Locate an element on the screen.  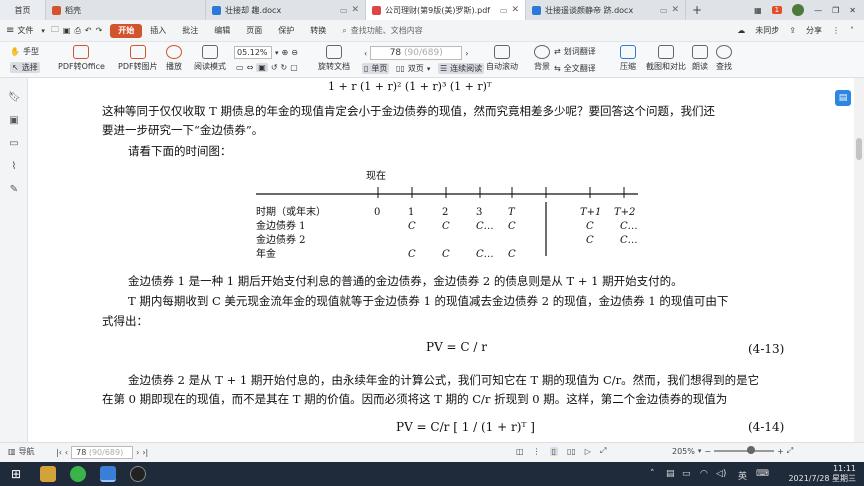
browser-icon is located at coordinates (78, 474).